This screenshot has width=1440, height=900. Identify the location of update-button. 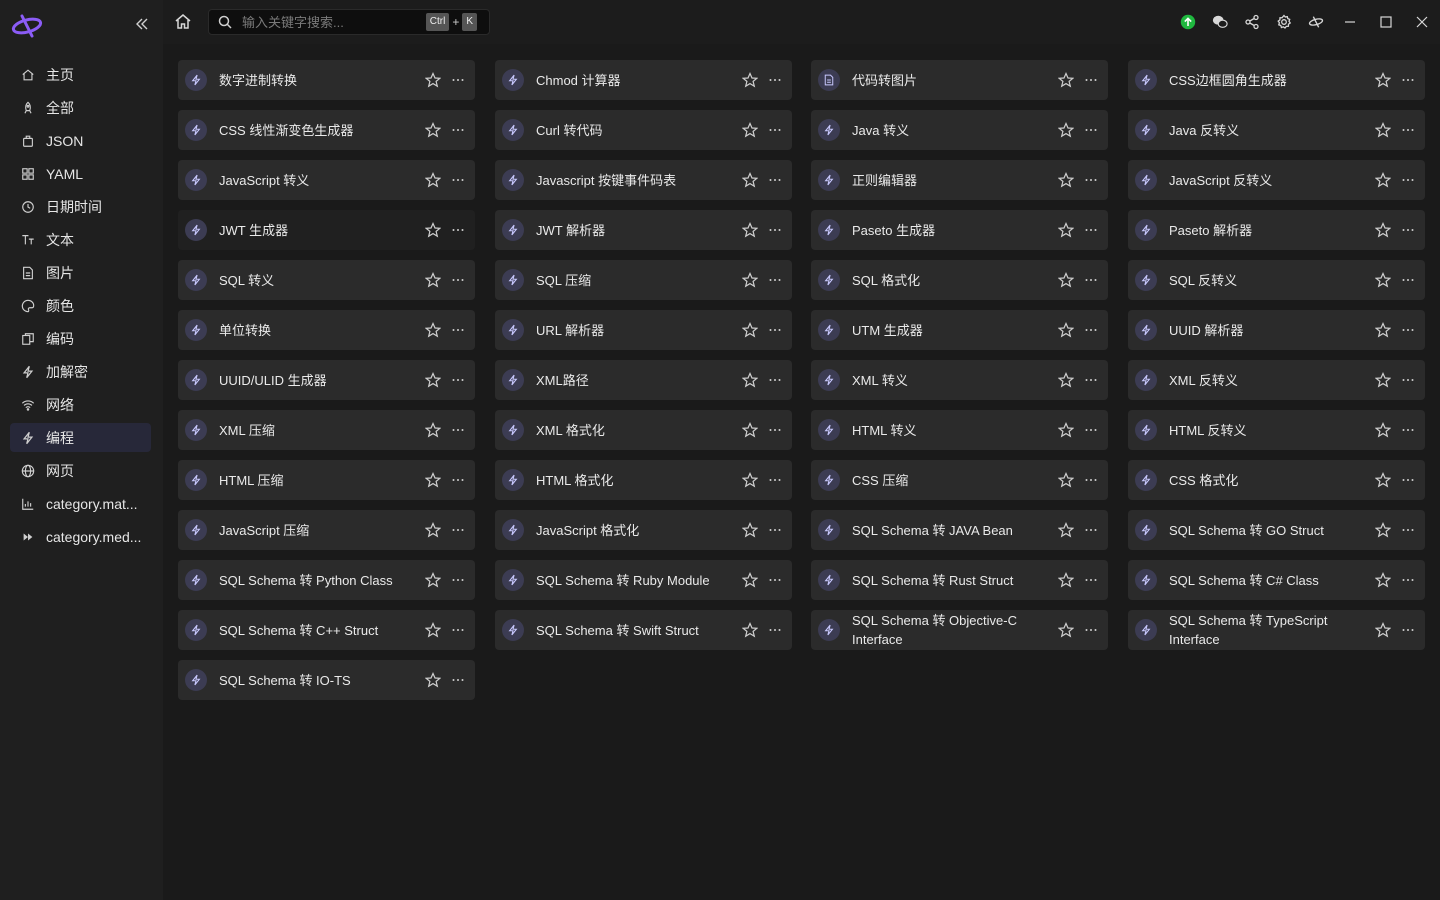
(1188, 22).